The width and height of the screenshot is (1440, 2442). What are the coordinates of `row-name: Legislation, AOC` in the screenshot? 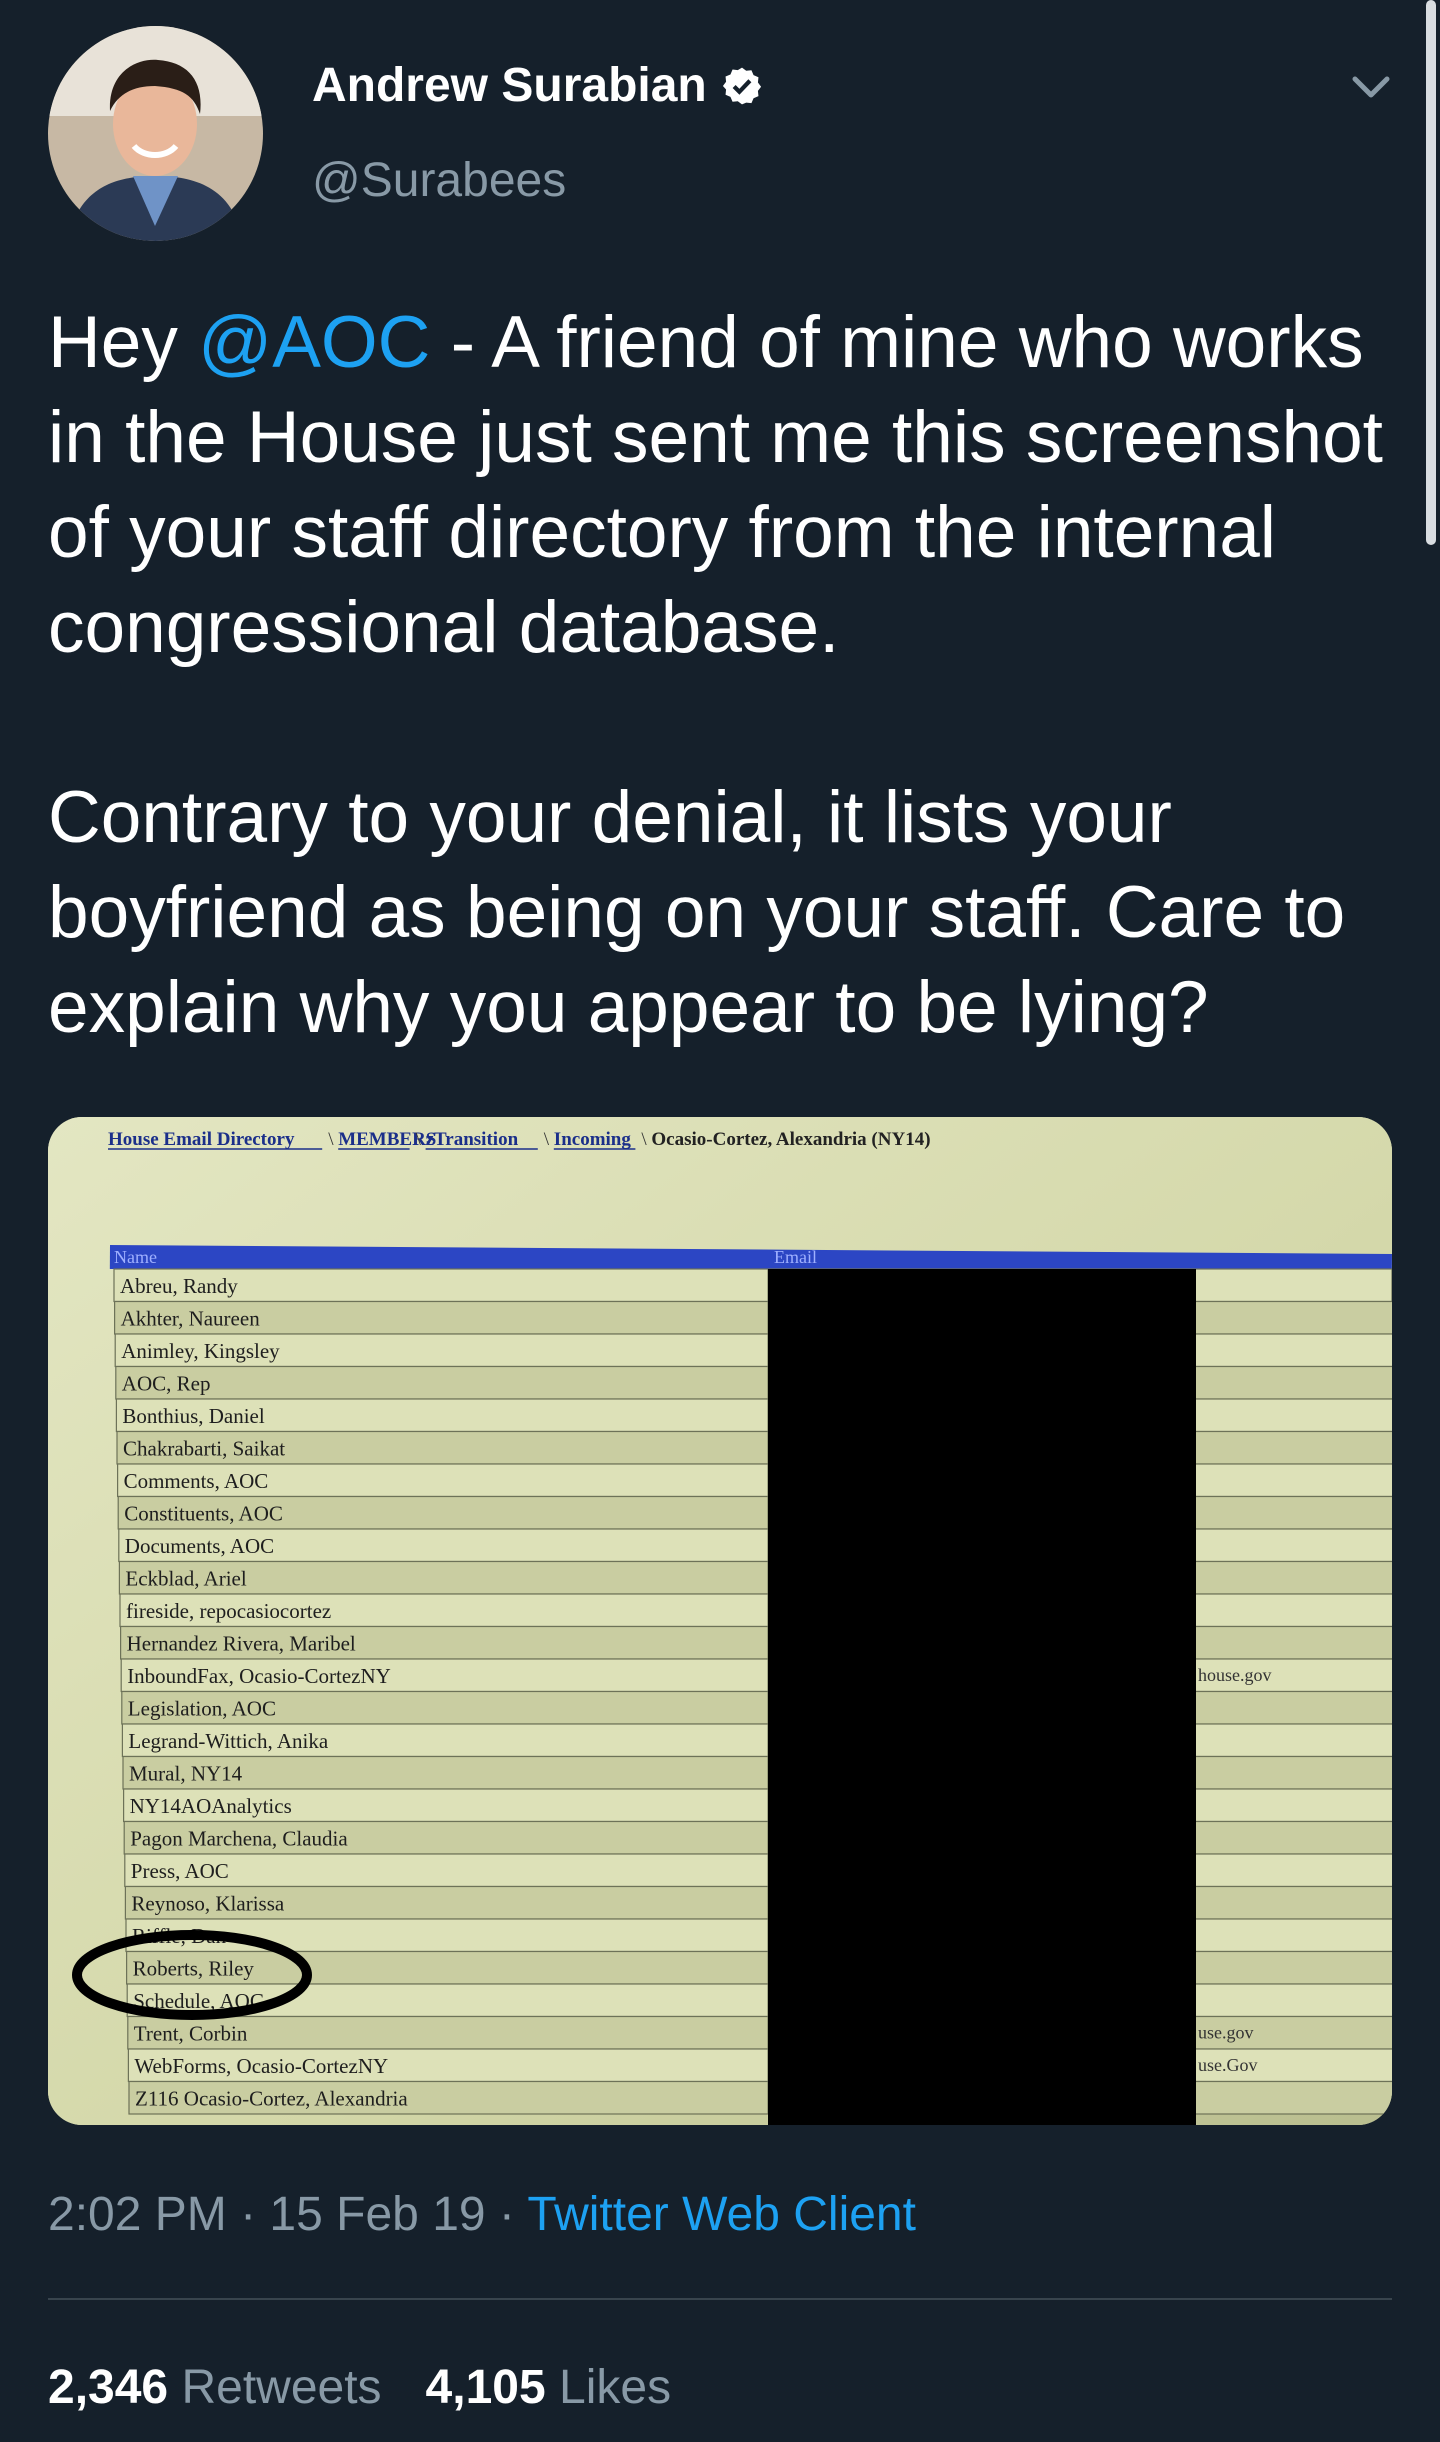 It's located at (202, 1709).